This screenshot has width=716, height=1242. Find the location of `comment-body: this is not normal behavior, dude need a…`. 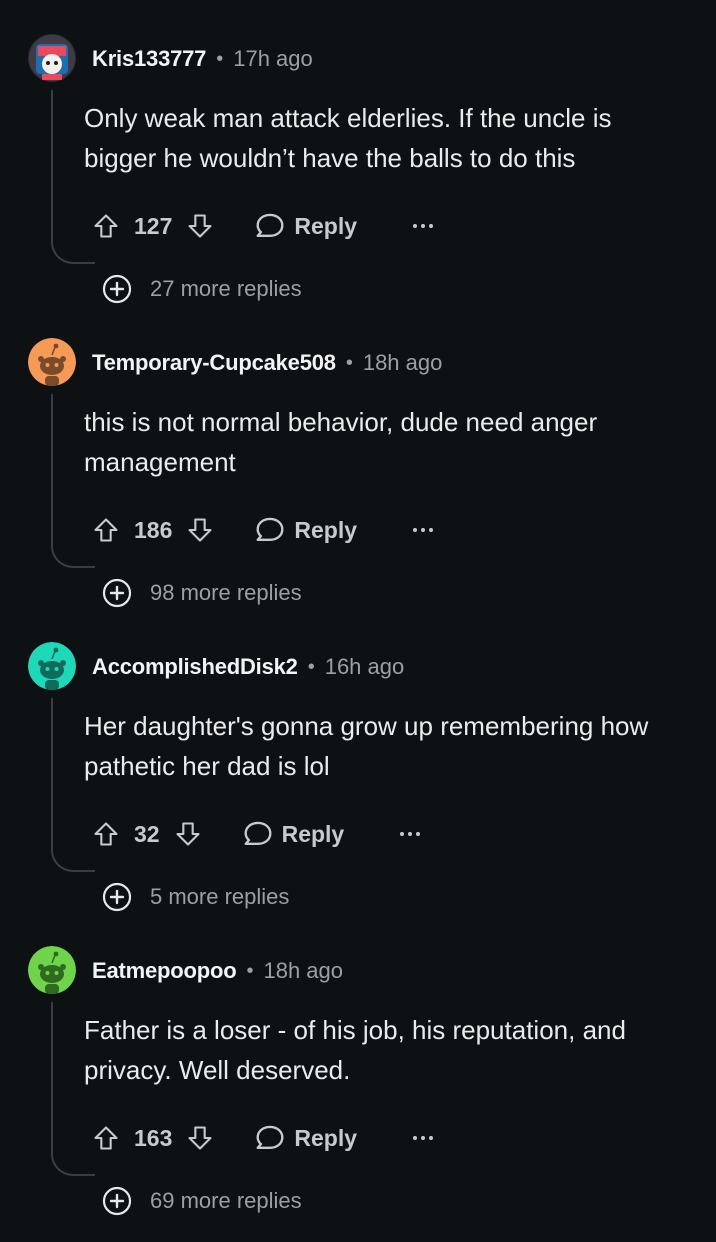

comment-body: this is not normal behavior, dude need a… is located at coordinates (341, 442).